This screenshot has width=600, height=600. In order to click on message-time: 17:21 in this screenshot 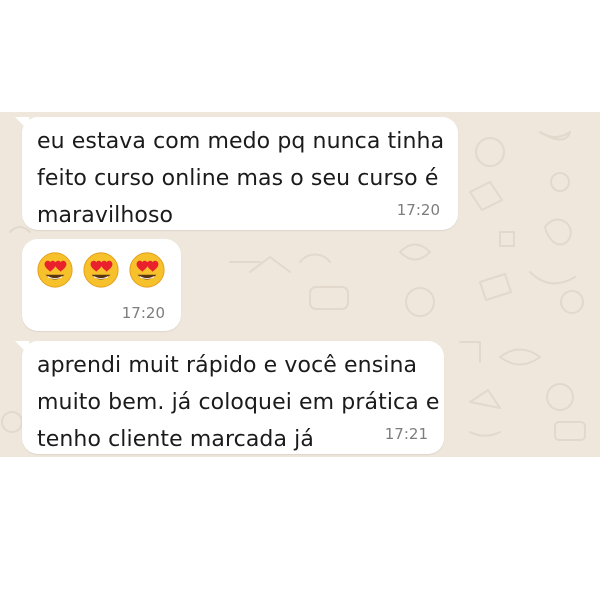, I will do `click(406, 434)`.